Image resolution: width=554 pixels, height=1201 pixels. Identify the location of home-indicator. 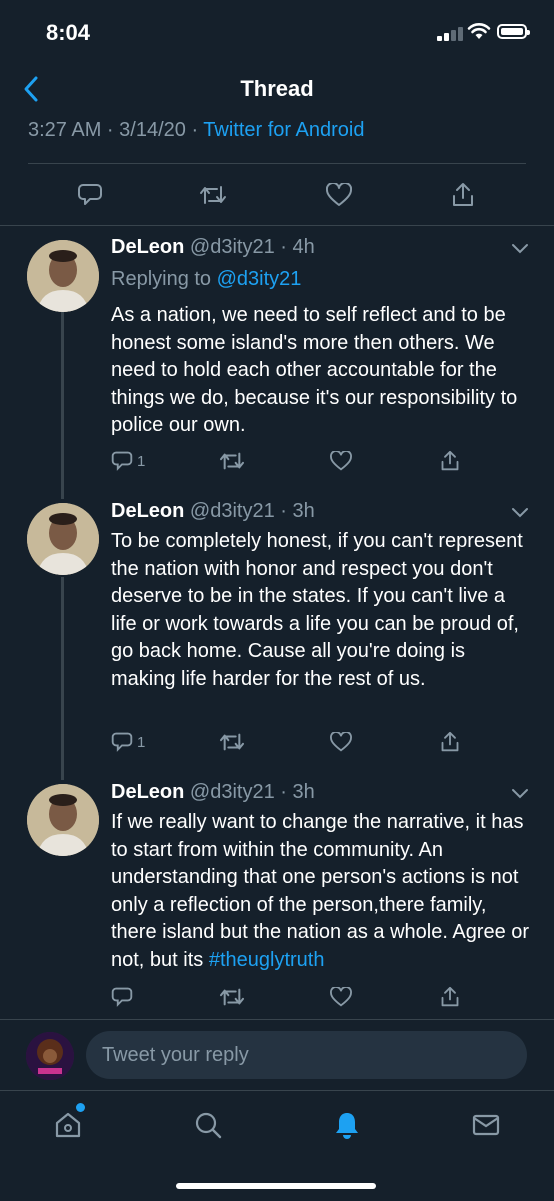
(276, 1186).